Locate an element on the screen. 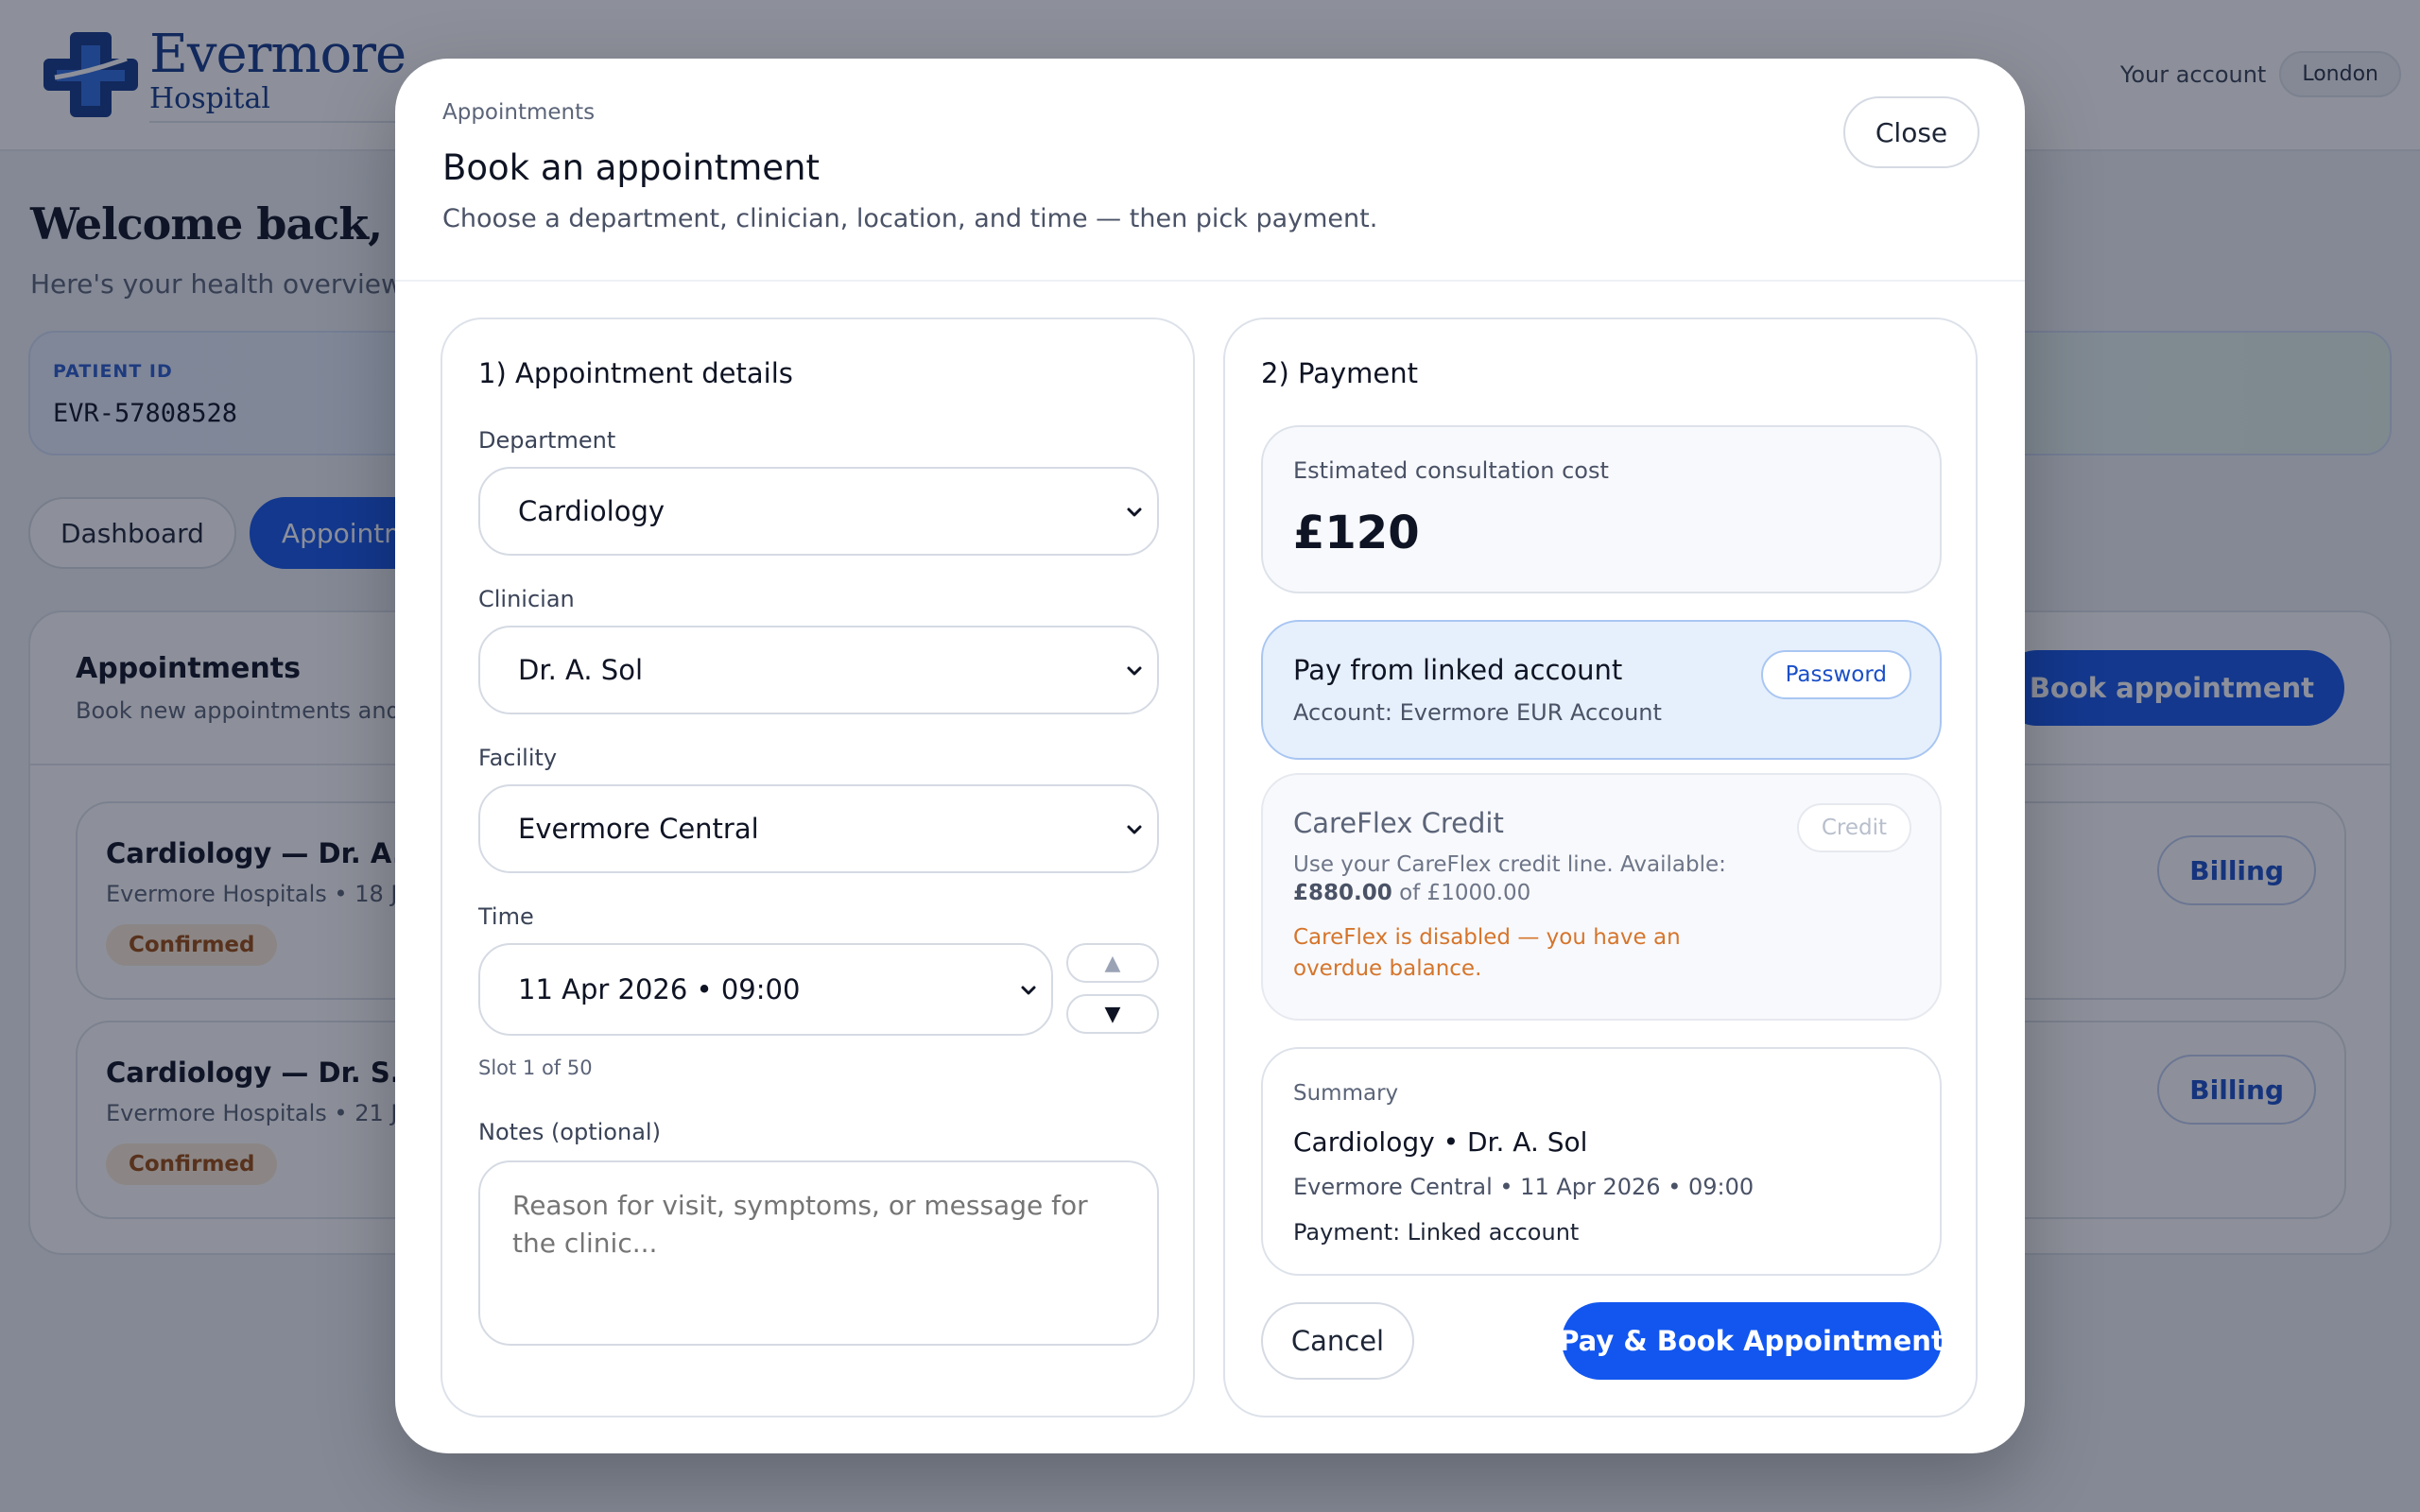 This screenshot has height=1512, width=2420. time-previous-button: ▲ is located at coordinates (1112, 963).